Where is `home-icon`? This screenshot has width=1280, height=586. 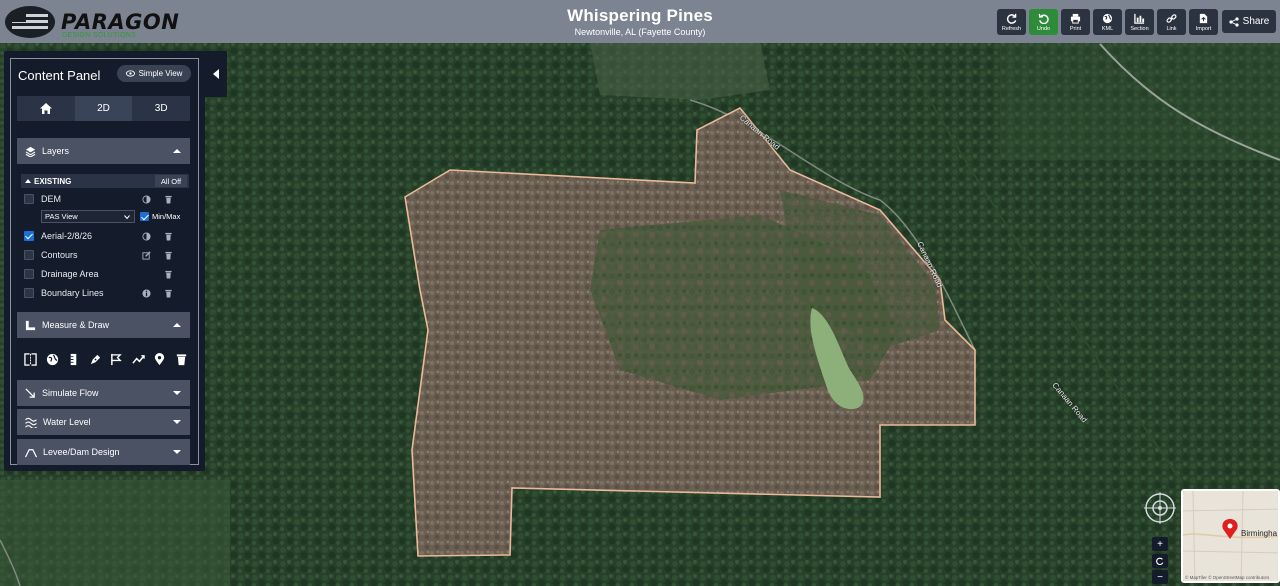
home-icon is located at coordinates (45, 108).